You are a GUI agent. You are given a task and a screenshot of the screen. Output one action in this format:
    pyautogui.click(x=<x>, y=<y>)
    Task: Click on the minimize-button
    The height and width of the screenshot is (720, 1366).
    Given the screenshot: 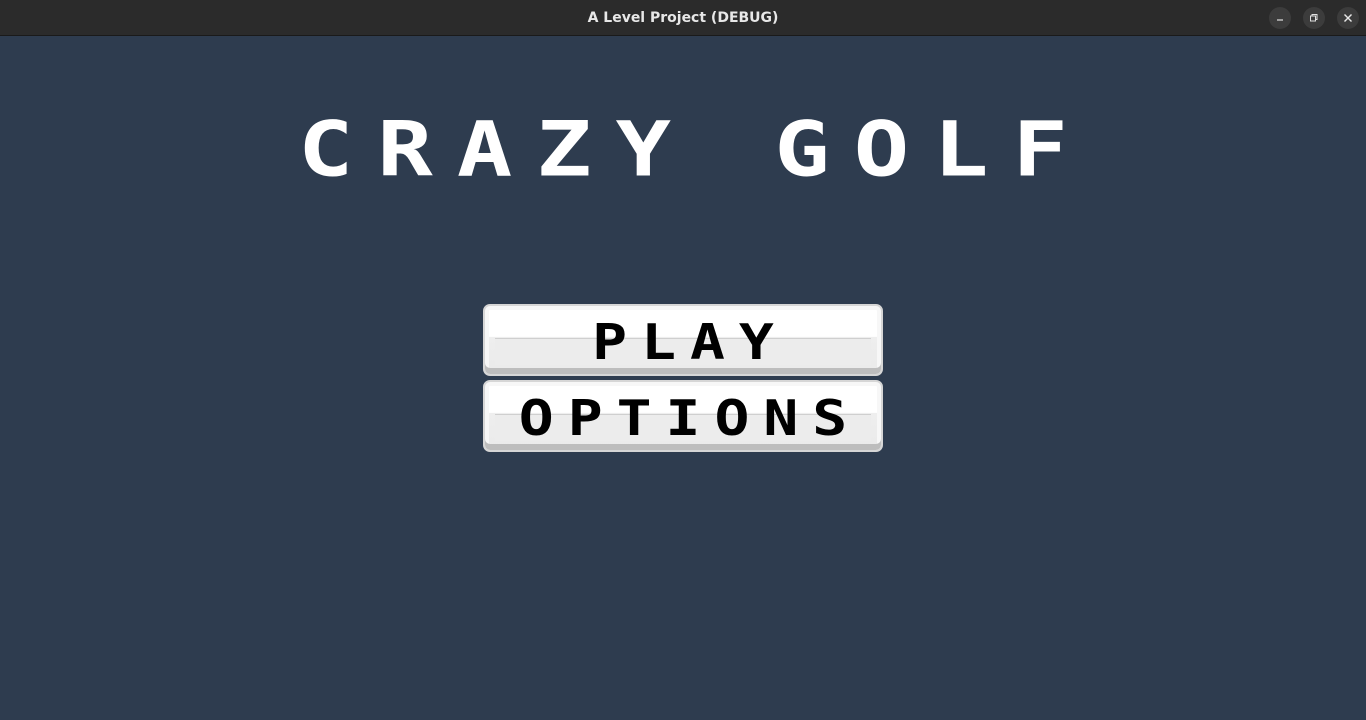 What is the action you would take?
    pyautogui.click(x=1280, y=18)
    